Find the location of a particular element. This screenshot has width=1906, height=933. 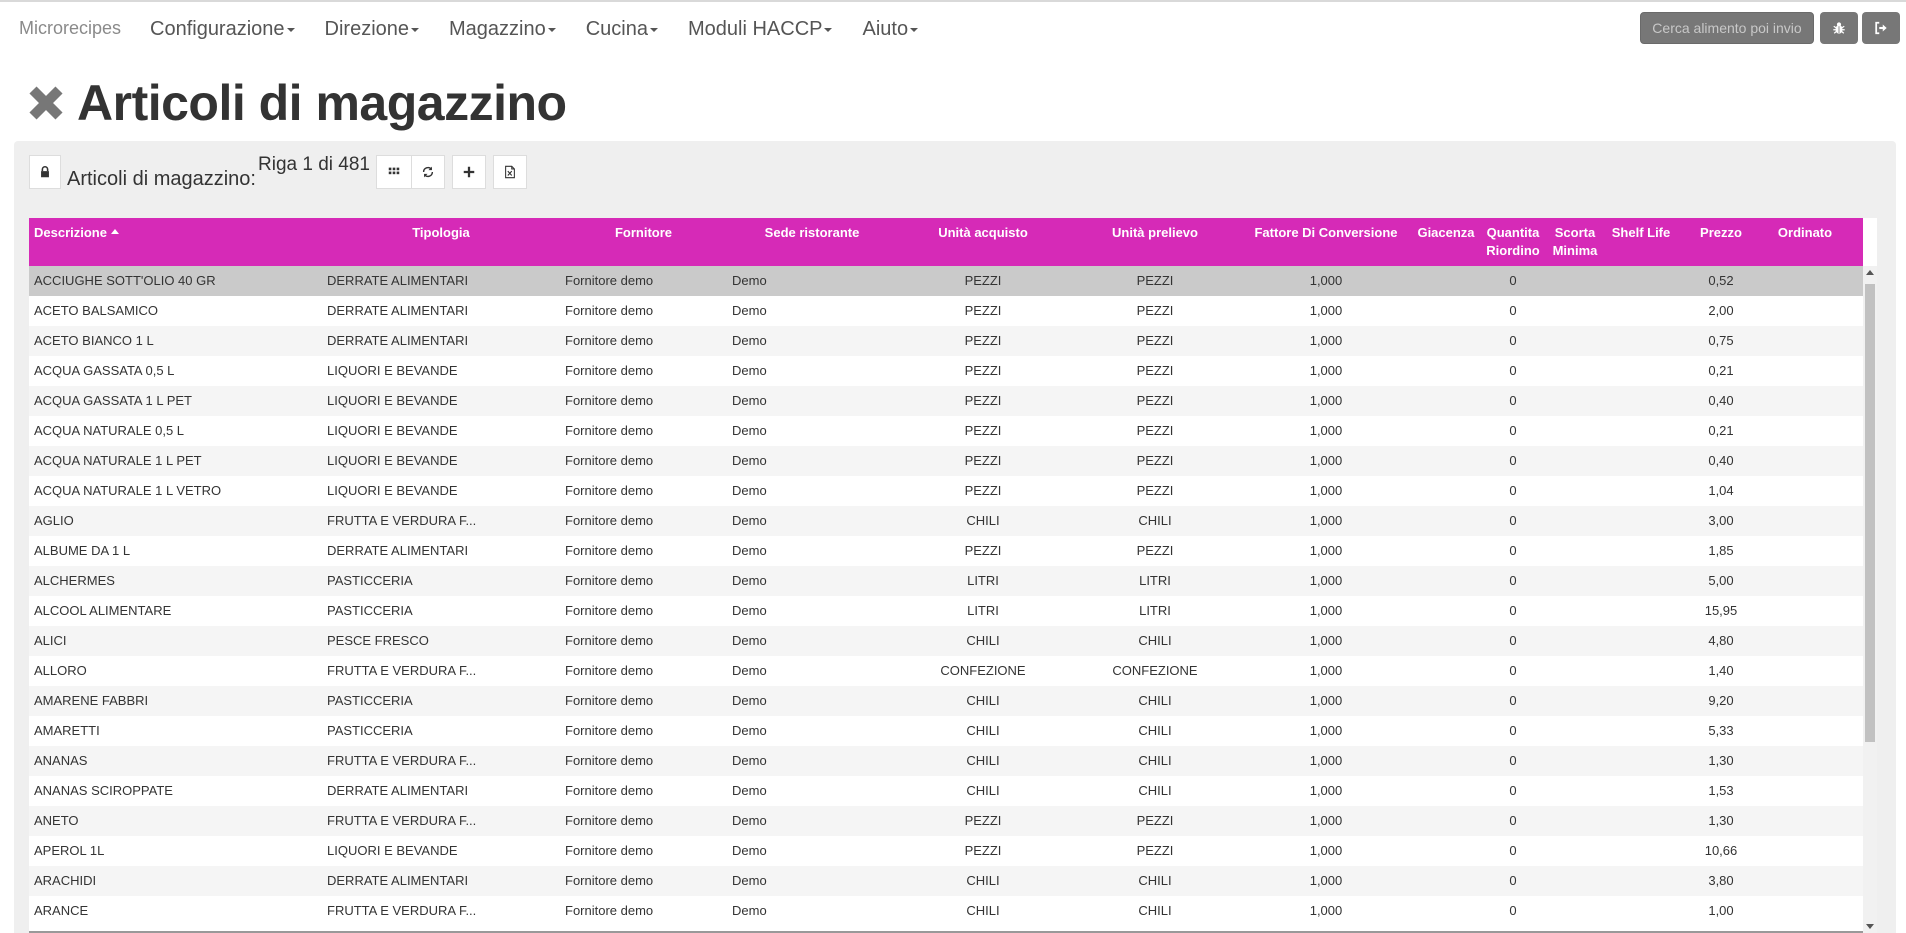

column-header-prezzo: Prezzo is located at coordinates (1721, 242).